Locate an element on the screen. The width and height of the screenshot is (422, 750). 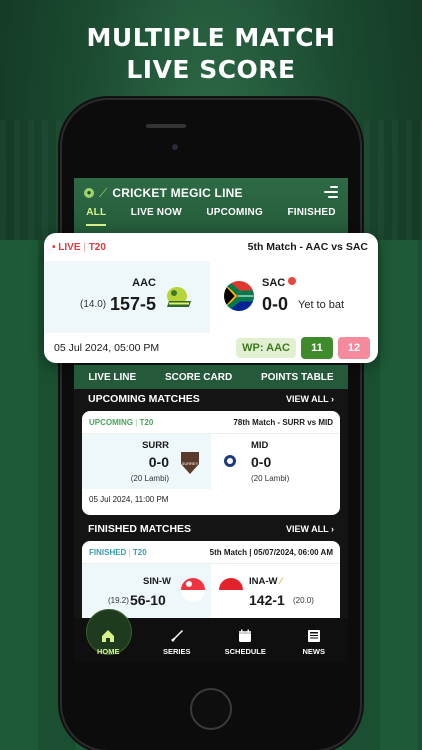
bat-icon: ⁄ is located at coordinates (281, 581).